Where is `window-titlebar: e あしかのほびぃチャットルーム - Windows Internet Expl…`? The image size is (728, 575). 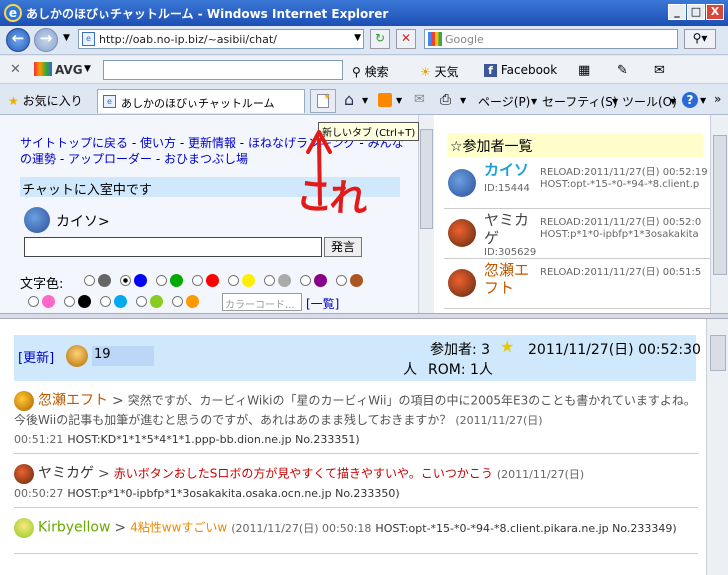
window-titlebar: e あしかのほびぃチャットルーム - Windows Internet Expl… is located at coordinates (364, 13).